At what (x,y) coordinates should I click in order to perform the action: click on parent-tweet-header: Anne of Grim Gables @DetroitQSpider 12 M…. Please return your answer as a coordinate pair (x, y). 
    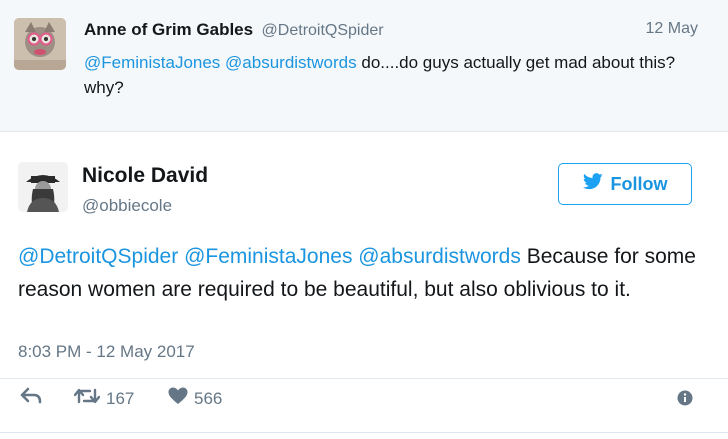
    Looking at the image, I should click on (391, 32).